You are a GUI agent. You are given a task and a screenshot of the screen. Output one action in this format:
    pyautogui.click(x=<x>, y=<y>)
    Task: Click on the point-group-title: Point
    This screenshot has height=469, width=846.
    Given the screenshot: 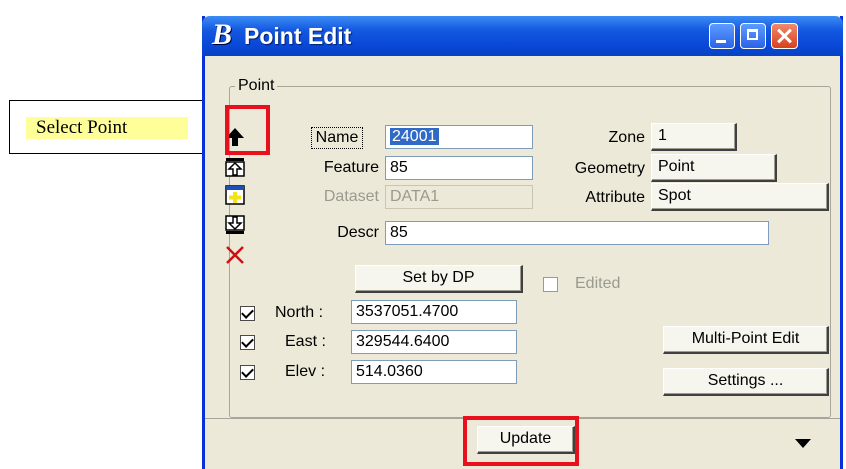 What is the action you would take?
    pyautogui.click(x=256, y=86)
    